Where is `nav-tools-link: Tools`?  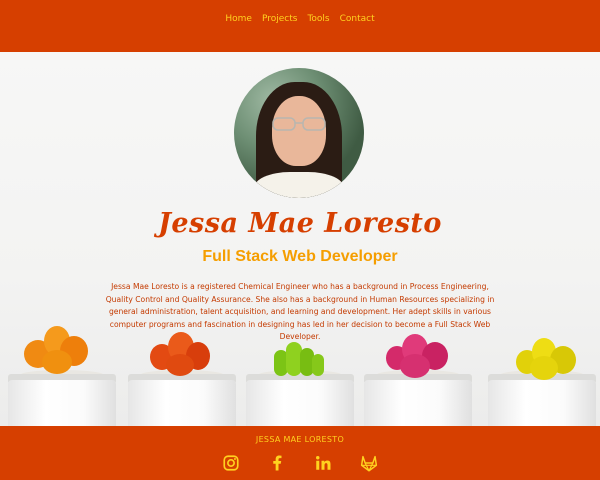
nav-tools-link: Tools is located at coordinates (318, 19).